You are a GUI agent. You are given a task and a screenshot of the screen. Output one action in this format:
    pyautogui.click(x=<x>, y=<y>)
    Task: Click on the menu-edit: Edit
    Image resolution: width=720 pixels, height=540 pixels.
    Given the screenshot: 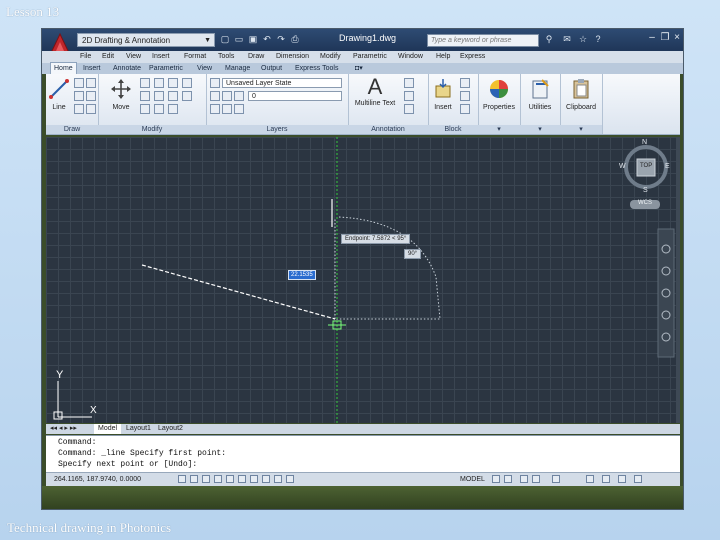 What is the action you would take?
    pyautogui.click(x=108, y=57)
    